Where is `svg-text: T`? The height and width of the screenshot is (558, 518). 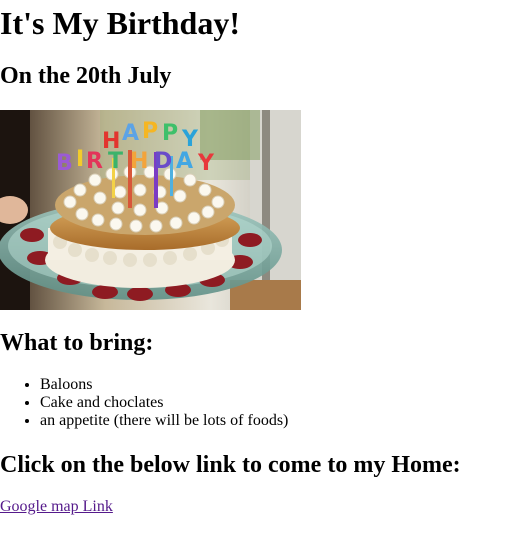 svg-text: T is located at coordinates (115, 161).